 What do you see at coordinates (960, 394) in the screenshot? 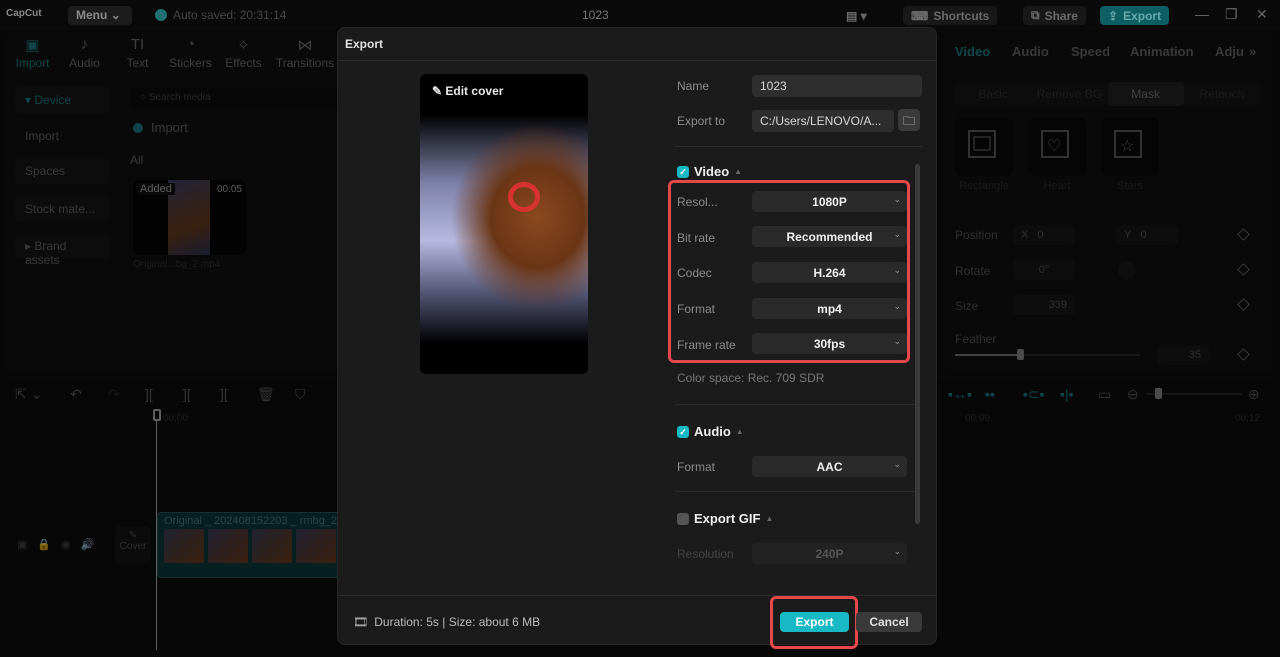
I see `link-icon: ▪↔▪` at bounding box center [960, 394].